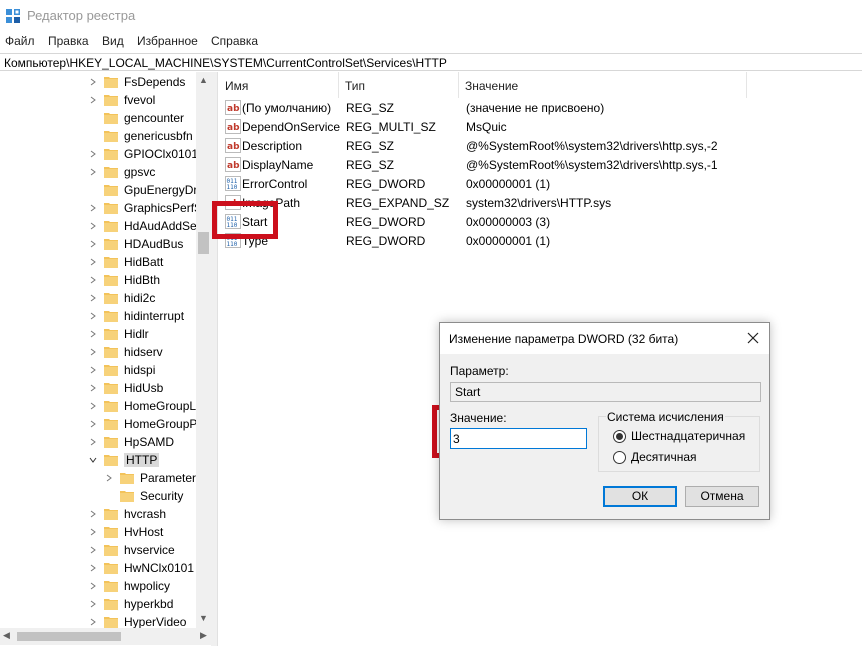 Image resolution: width=862 pixels, height=646 pixels. I want to click on tree-item: GpuEnergyDrv, so click(145, 190).